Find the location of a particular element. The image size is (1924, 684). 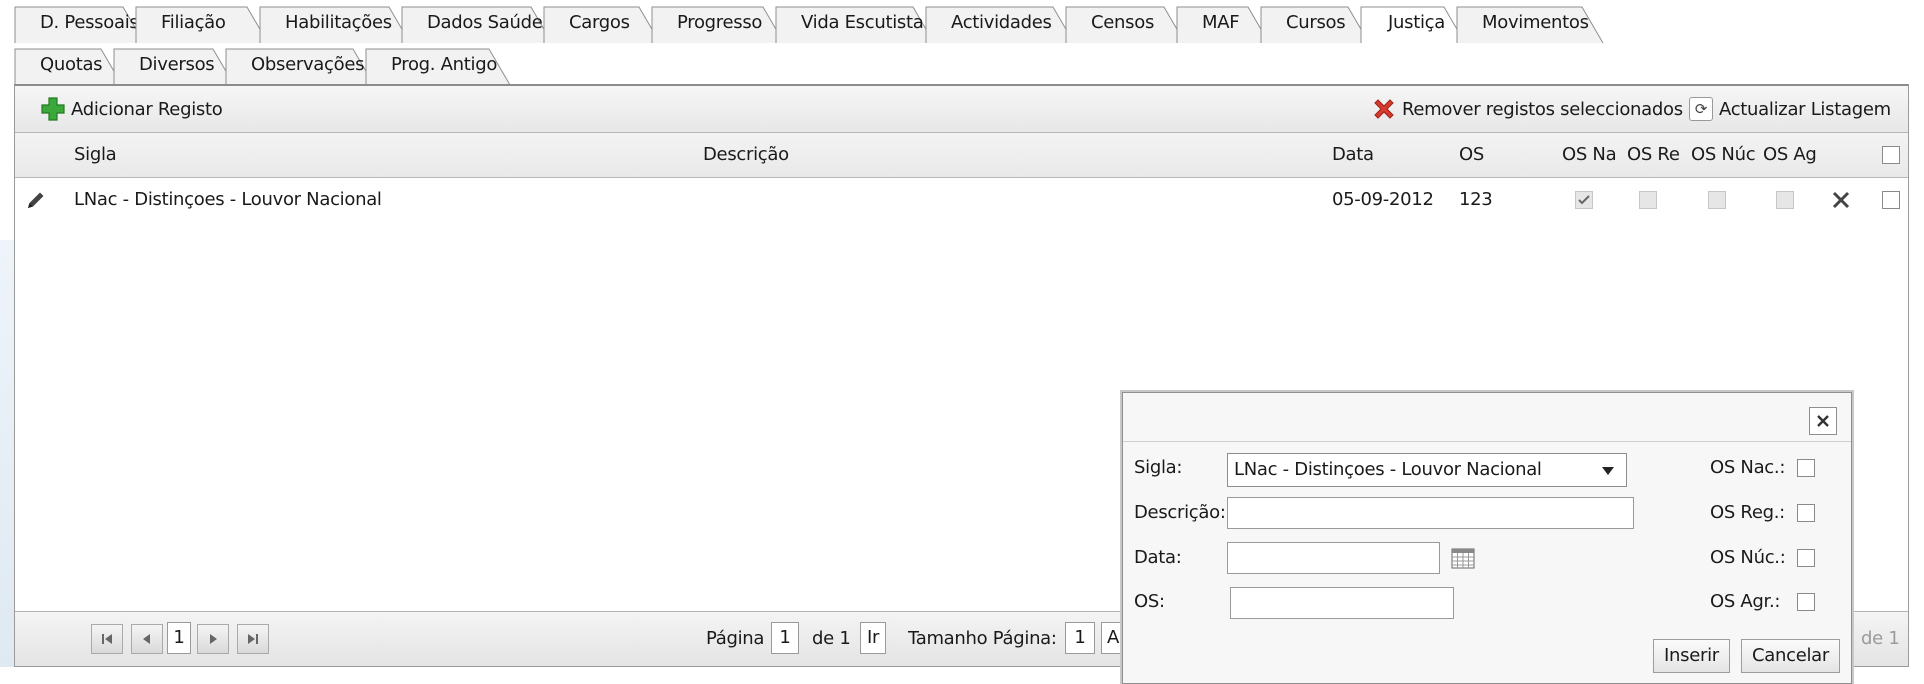

os-reg-checkbox is located at coordinates (1648, 200).